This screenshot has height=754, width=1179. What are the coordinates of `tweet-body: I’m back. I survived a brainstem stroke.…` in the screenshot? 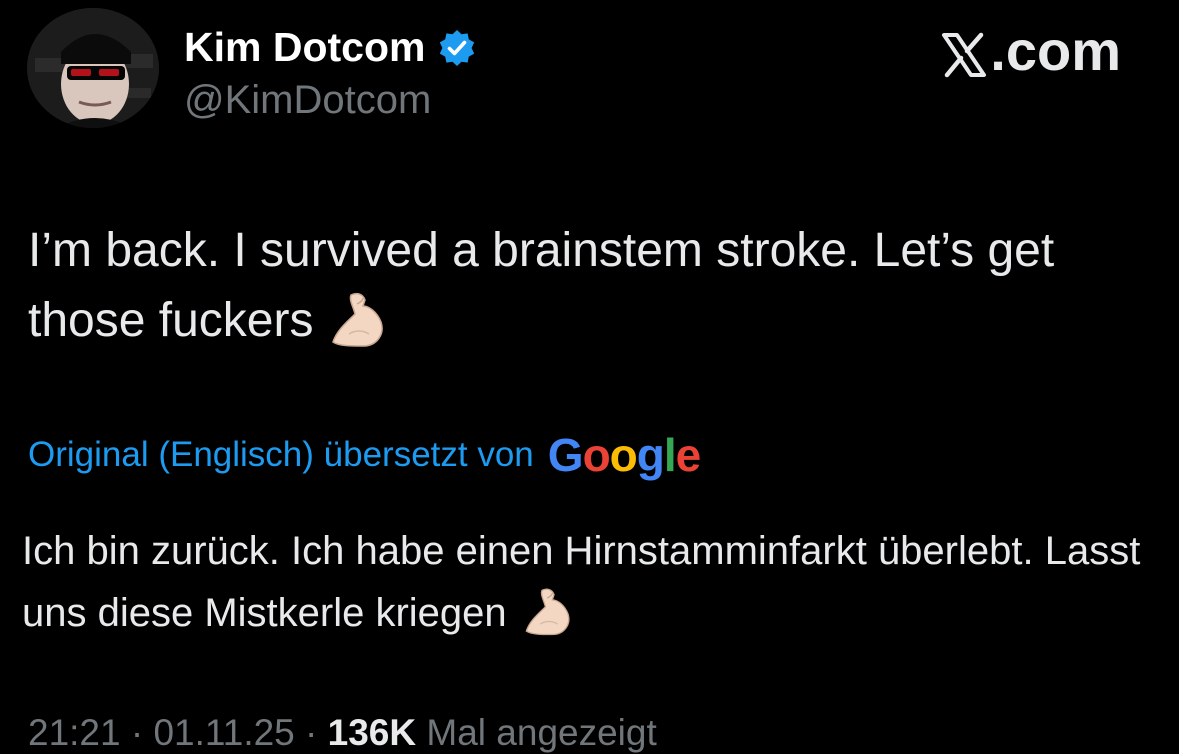 It's located at (541, 285).